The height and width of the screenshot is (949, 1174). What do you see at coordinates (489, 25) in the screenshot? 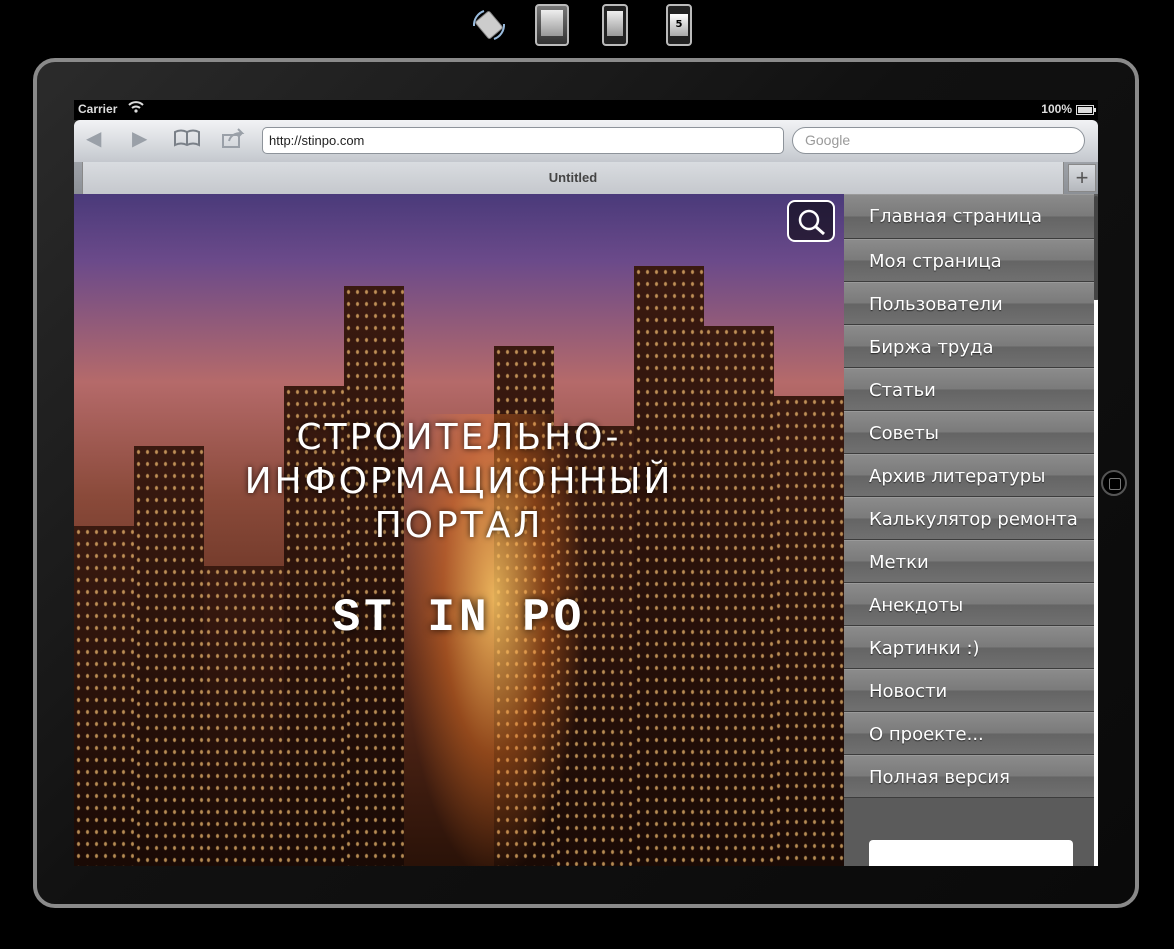
I see `rotate-device-icon` at bounding box center [489, 25].